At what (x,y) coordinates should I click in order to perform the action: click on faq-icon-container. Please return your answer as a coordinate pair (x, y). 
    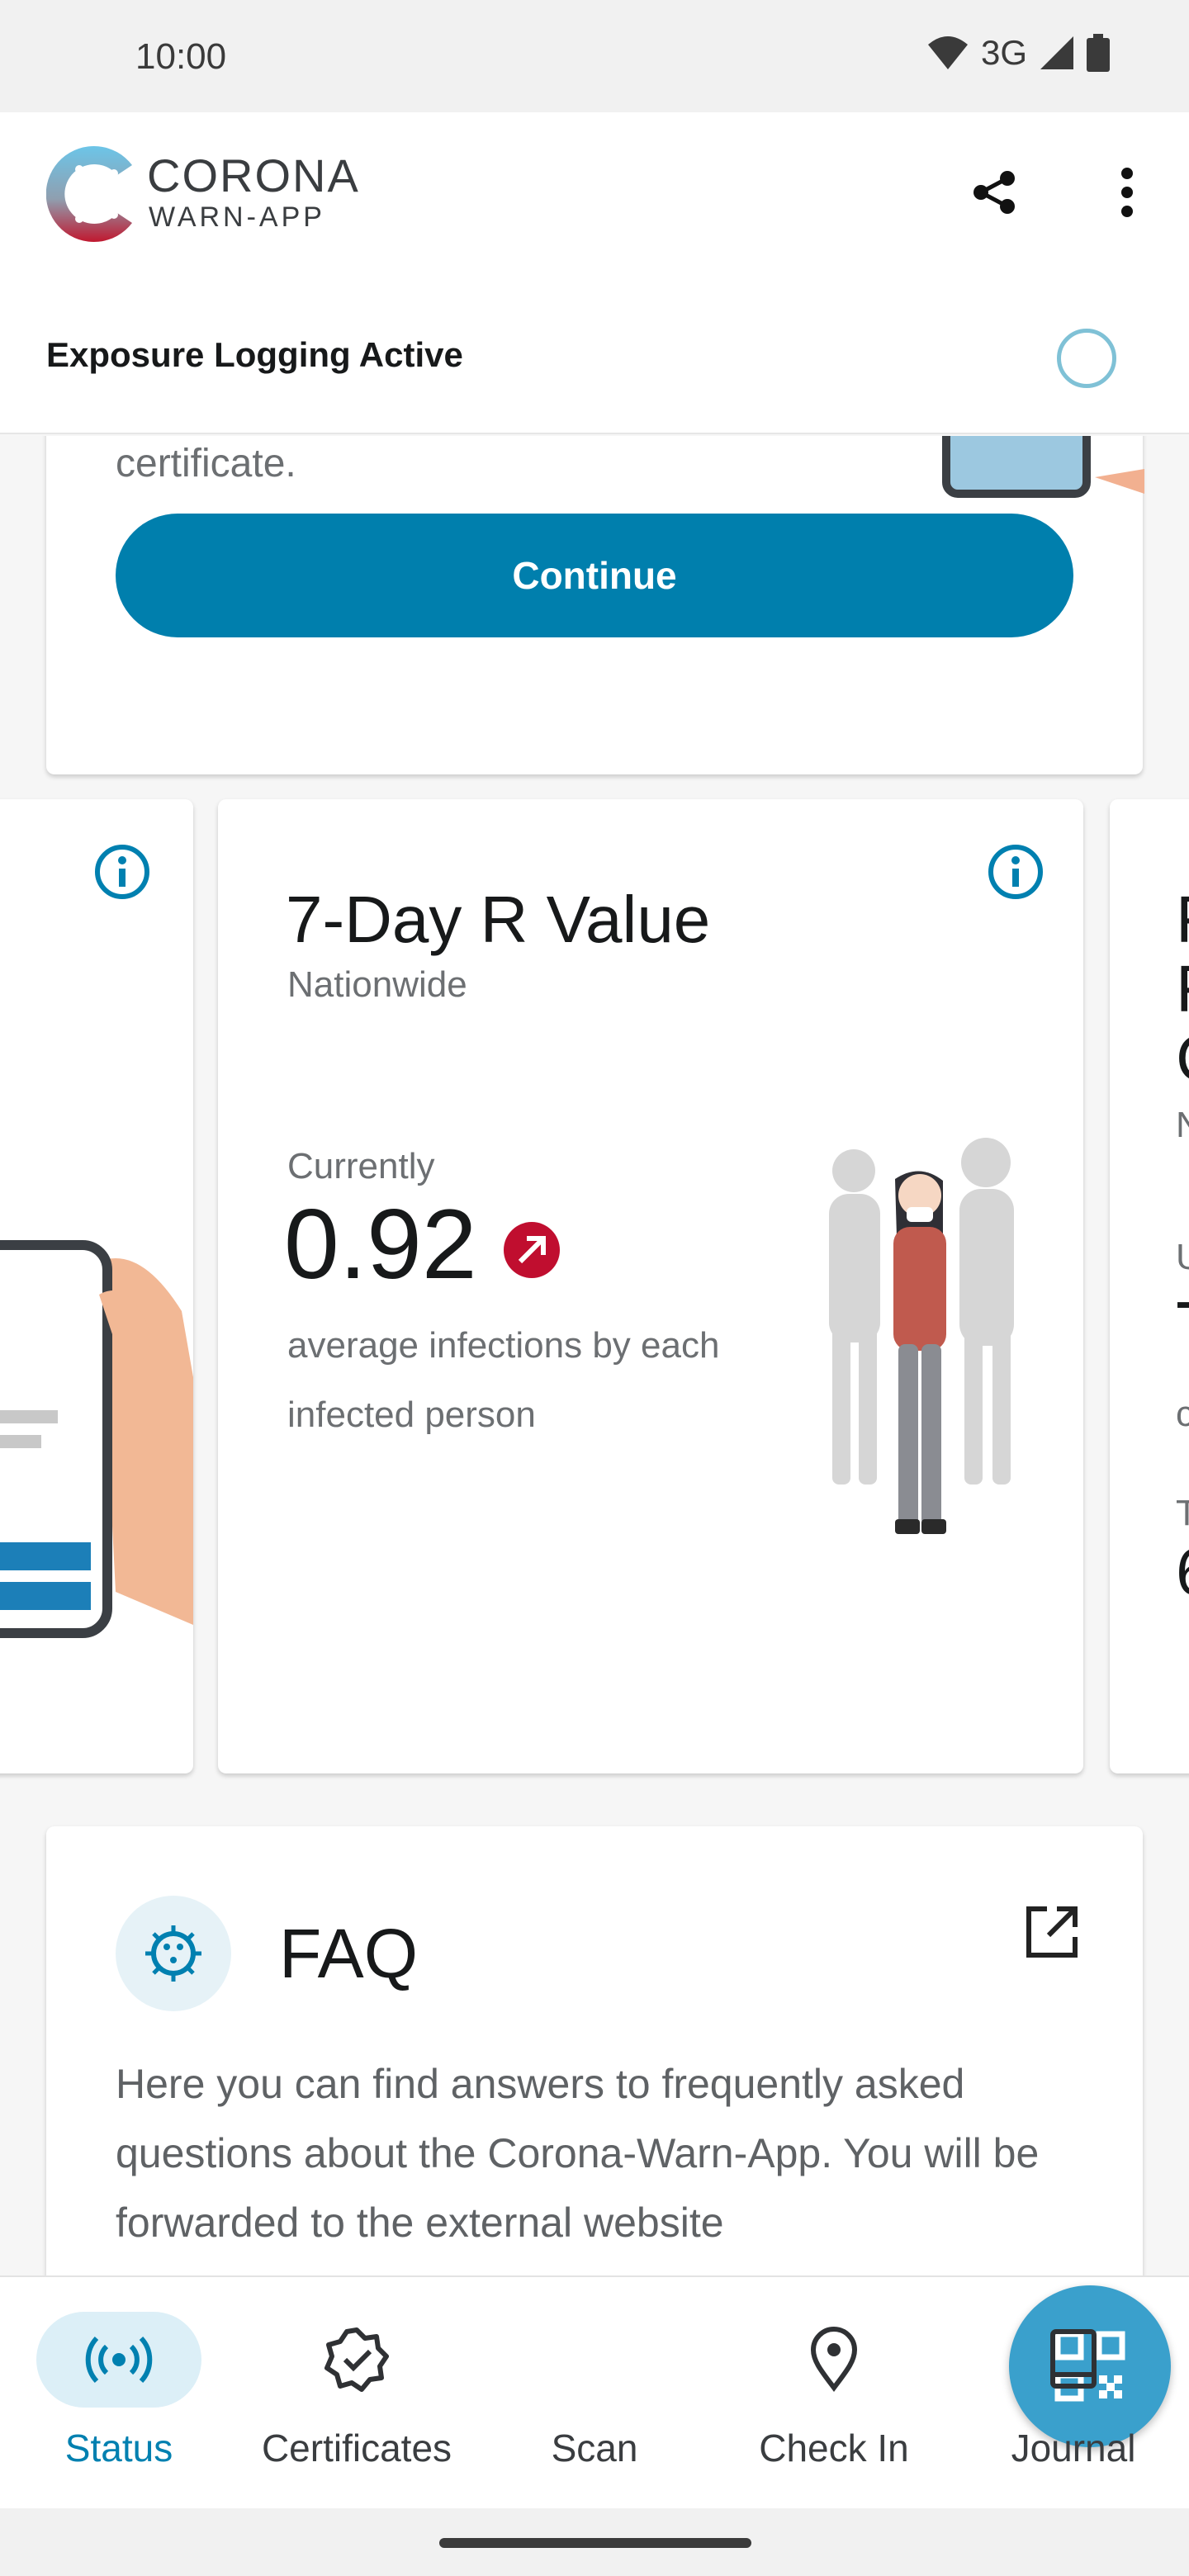
    Looking at the image, I should click on (173, 1953).